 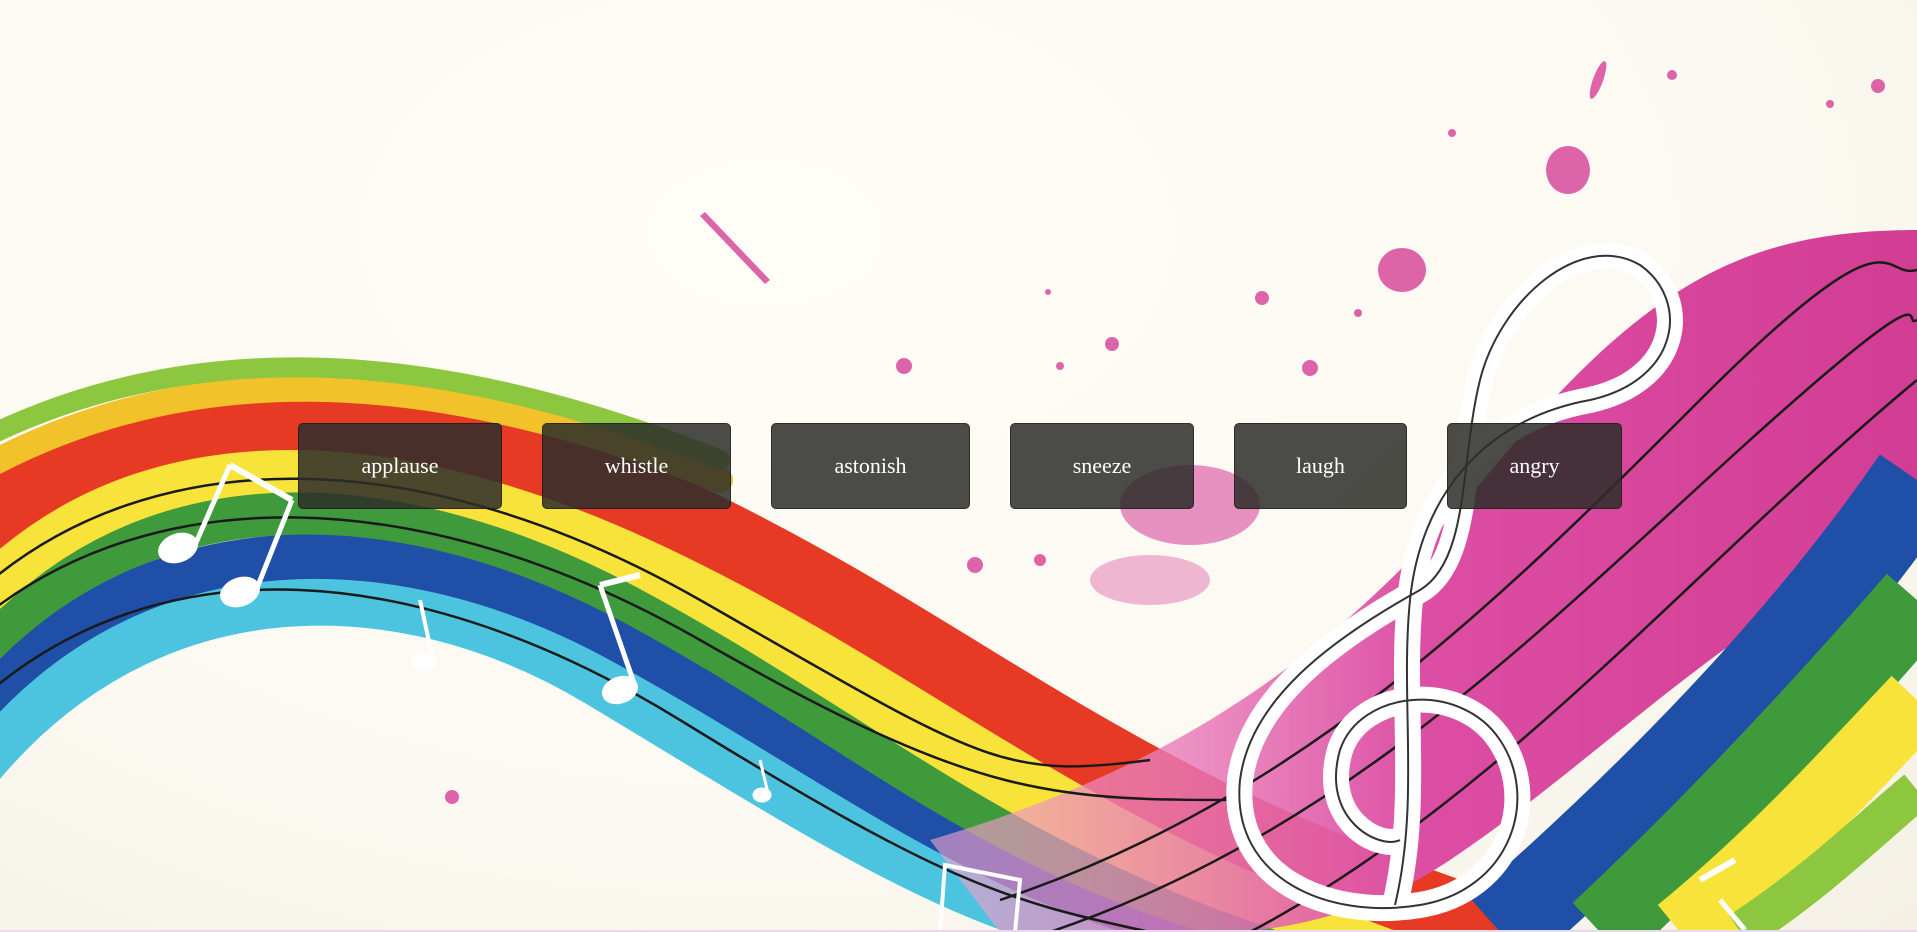 What do you see at coordinates (1102, 466) in the screenshot?
I see `sneeze-button: sneeze` at bounding box center [1102, 466].